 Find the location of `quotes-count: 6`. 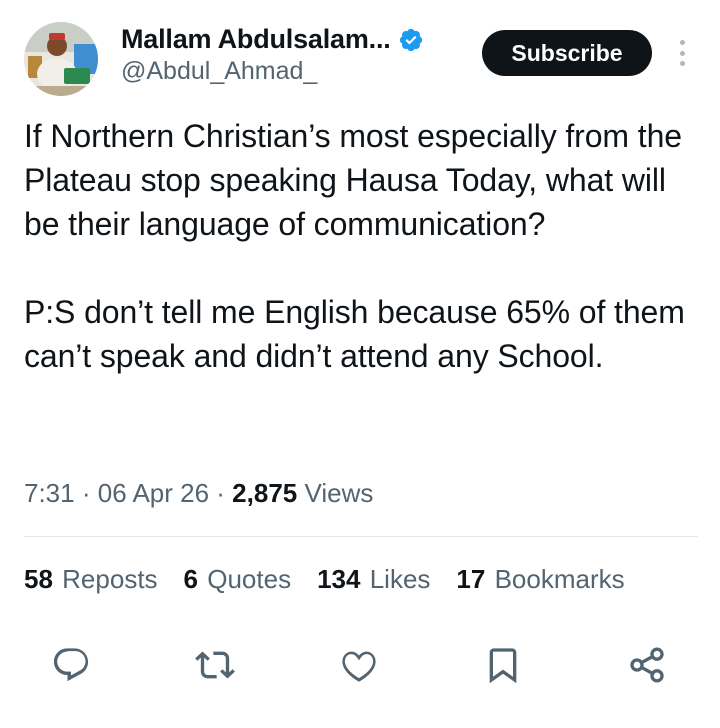

quotes-count: 6 is located at coordinates (191, 579).